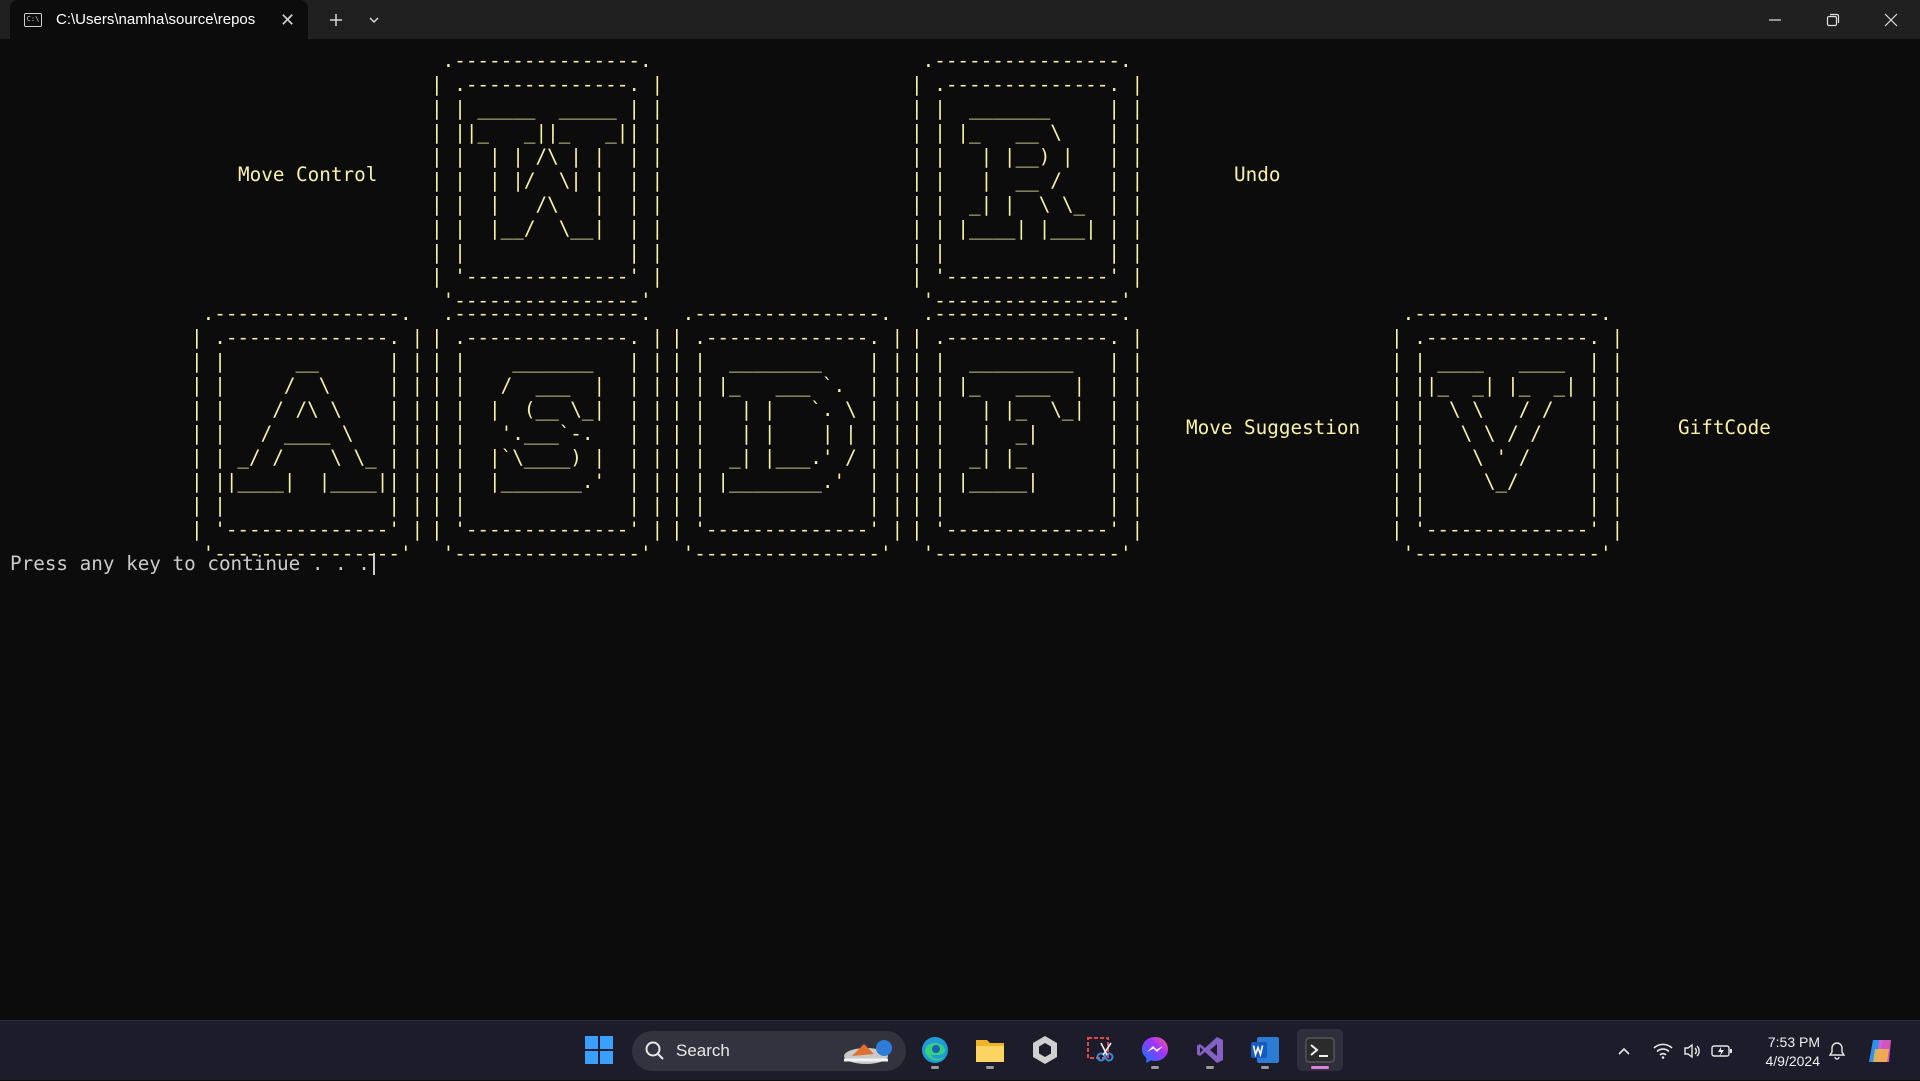 This screenshot has height=1081, width=1920. I want to click on unity-hub-taskbar-button, so click(1045, 1050).